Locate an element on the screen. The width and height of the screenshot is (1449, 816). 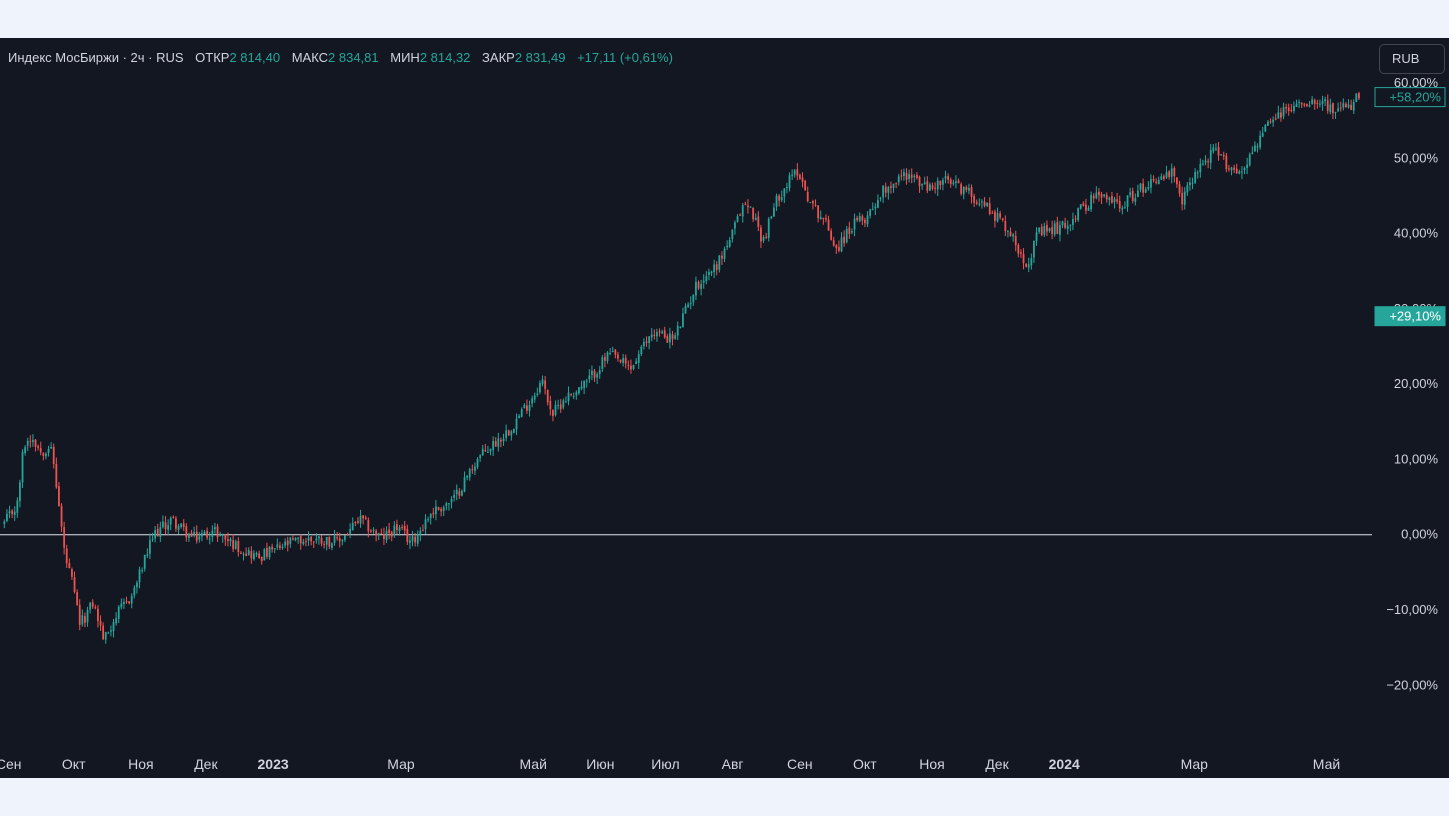
x-tick-label: Ноя is located at coordinates (931, 764).